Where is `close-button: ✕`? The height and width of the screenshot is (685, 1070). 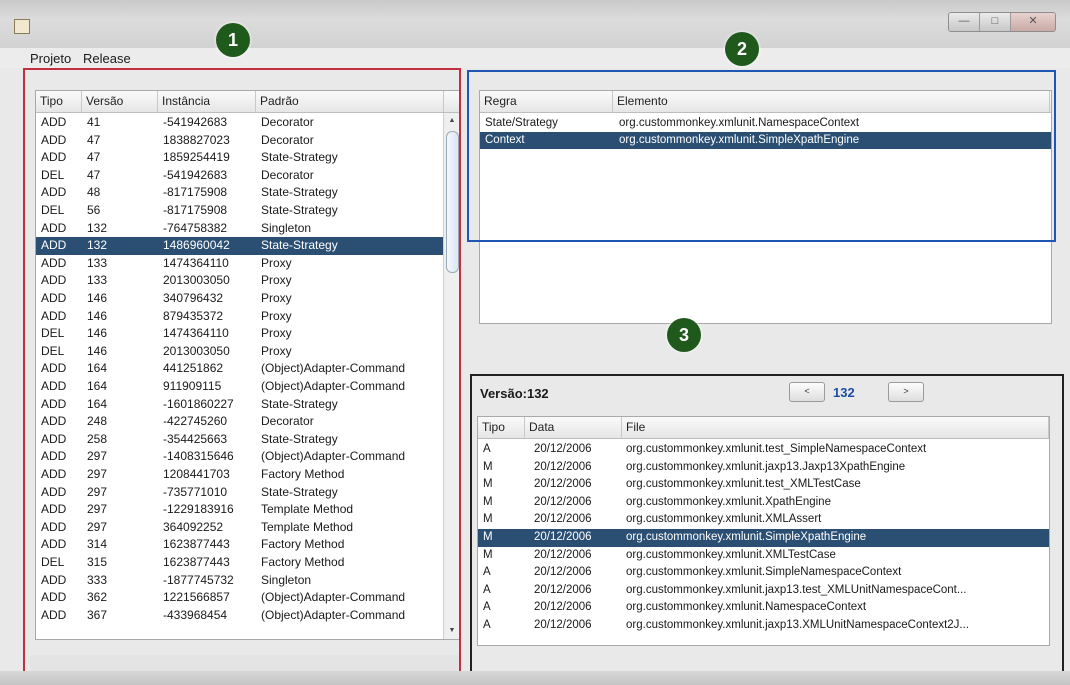
close-button: ✕ is located at coordinates (1033, 22).